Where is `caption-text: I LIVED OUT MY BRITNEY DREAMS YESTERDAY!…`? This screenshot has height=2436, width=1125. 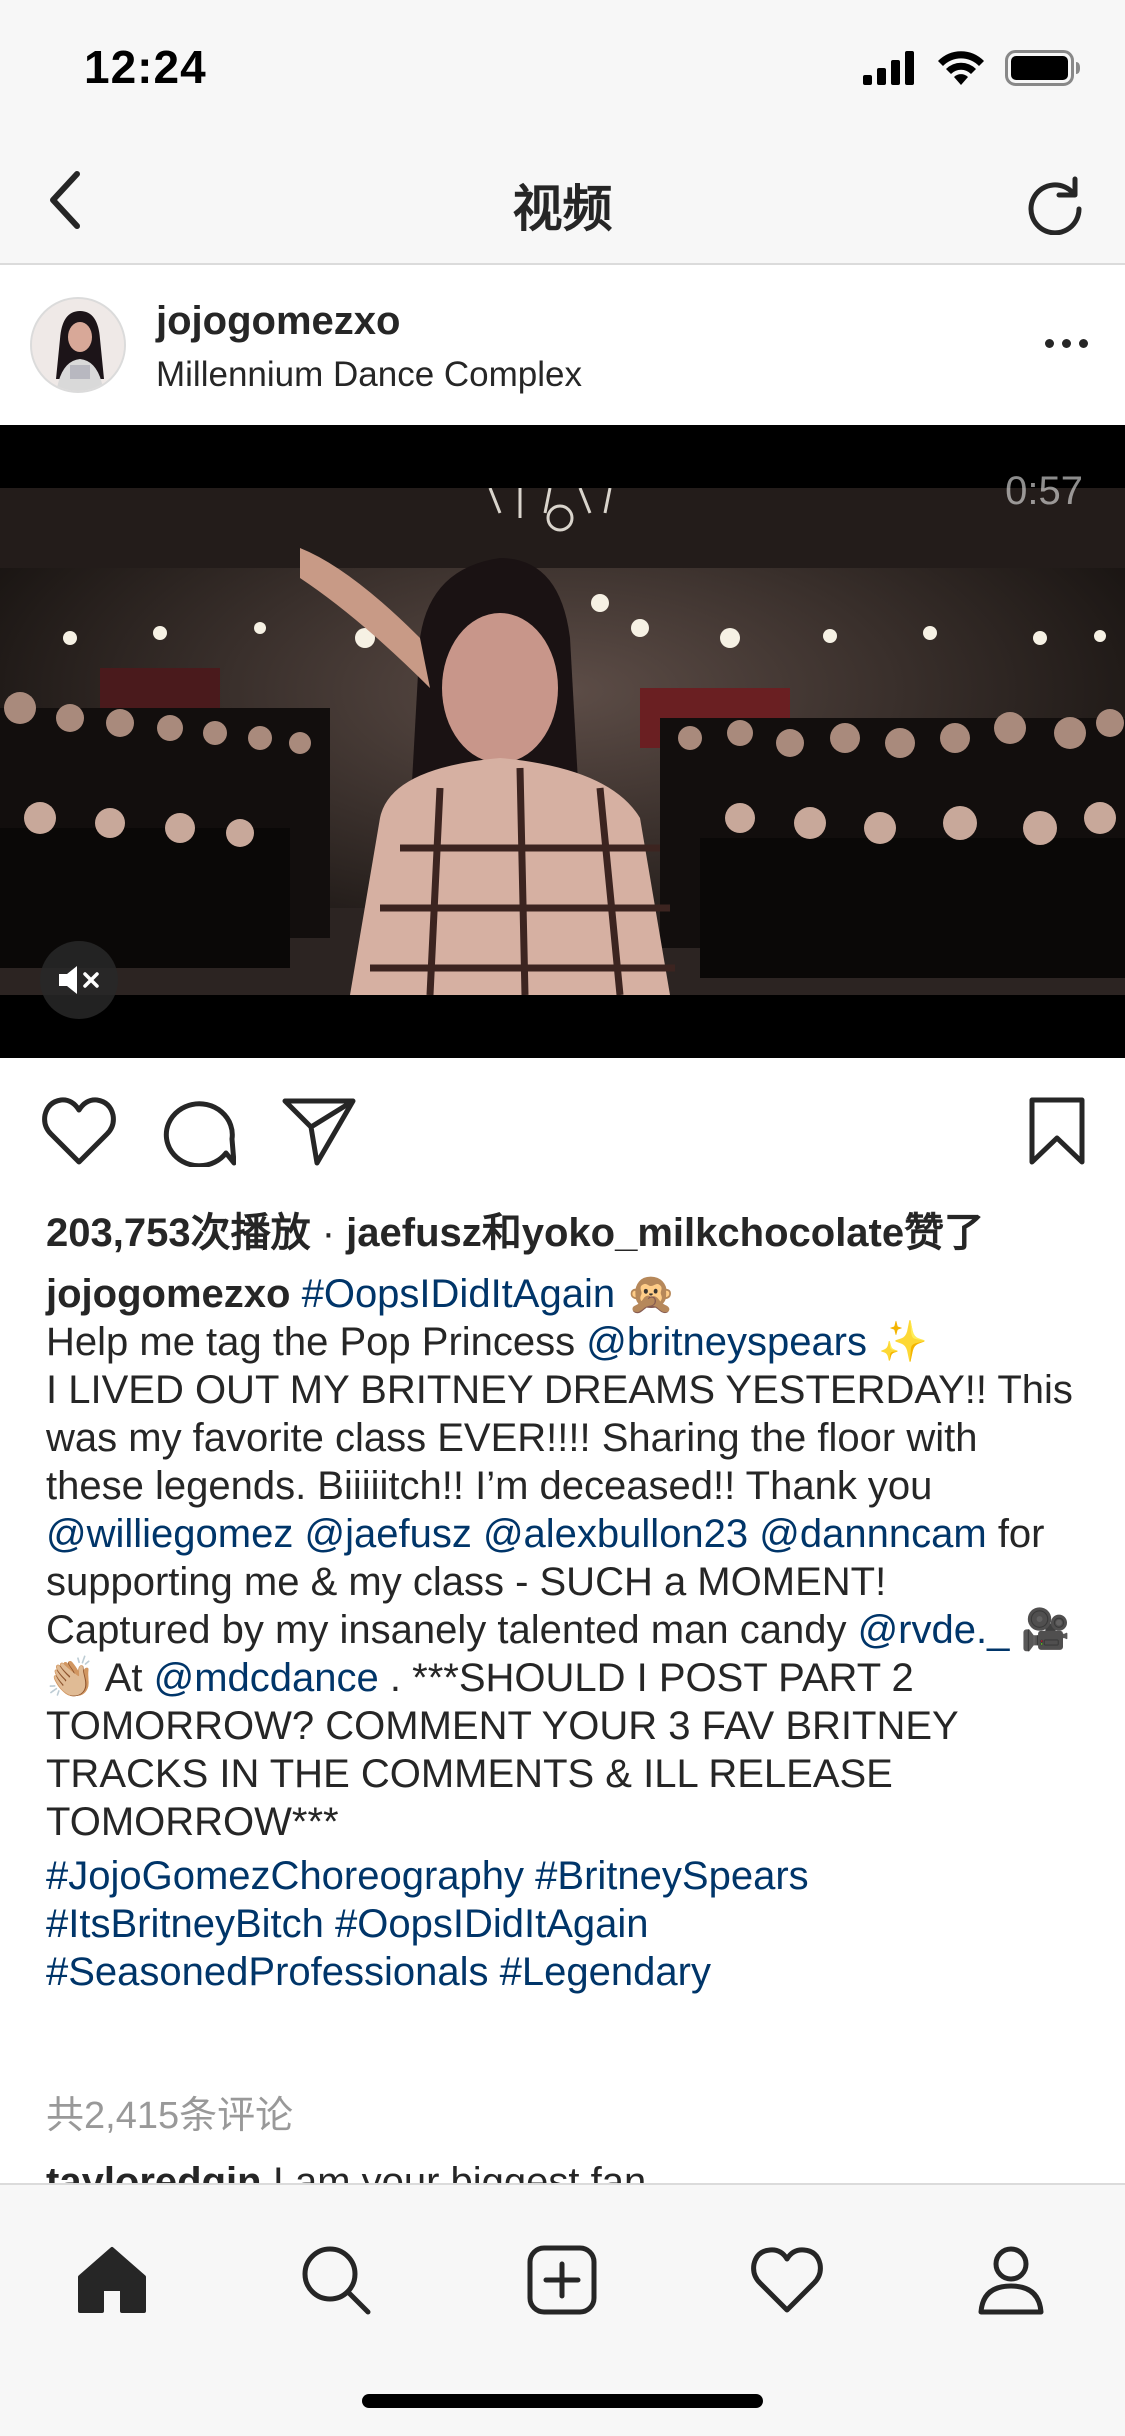 caption-text: I LIVED OUT MY BRITNEY DREAMS YESTERDAY!… is located at coordinates (559, 1438).